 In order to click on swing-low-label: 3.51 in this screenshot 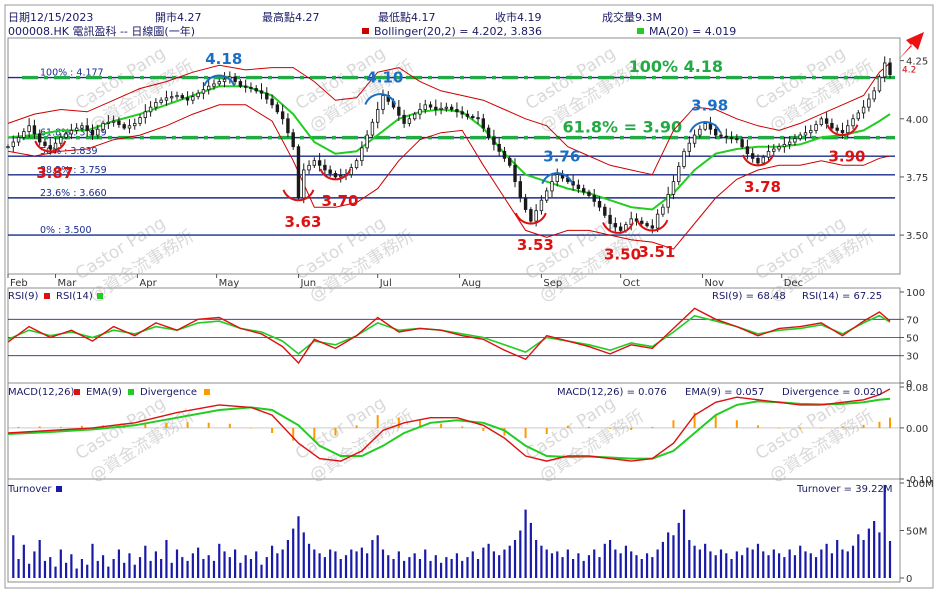, I will do `click(656, 252)`.